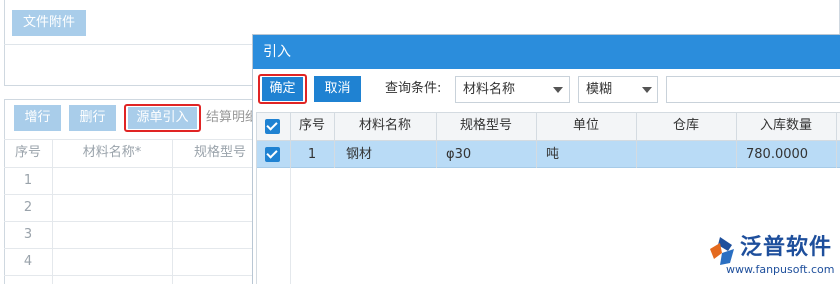 The image size is (840, 284). What do you see at coordinates (685, 125) in the screenshot?
I see `header-warehouse: 仓库` at bounding box center [685, 125].